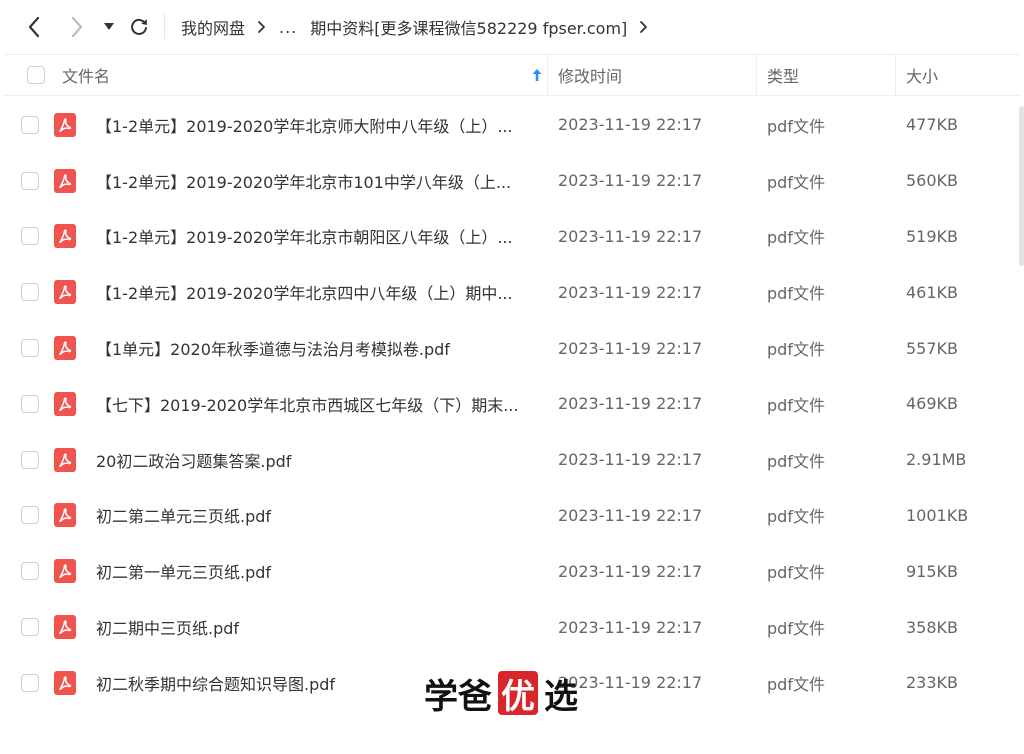  What do you see at coordinates (316, 571) in the screenshot?
I see `file-name-cell: 初二第一单元三页纸.pdf` at bounding box center [316, 571].